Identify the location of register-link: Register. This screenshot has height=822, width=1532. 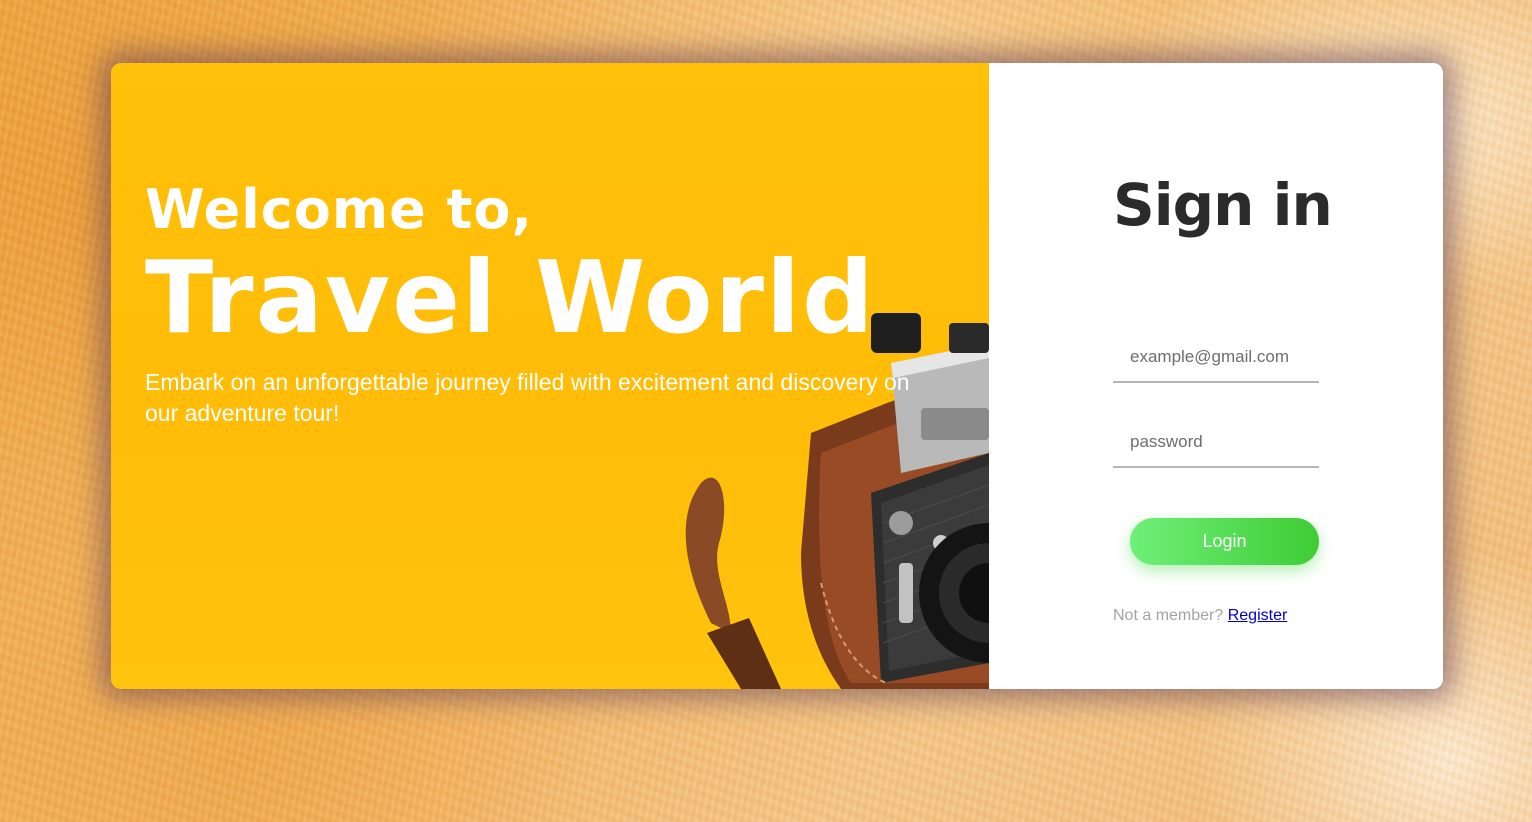
(1258, 615).